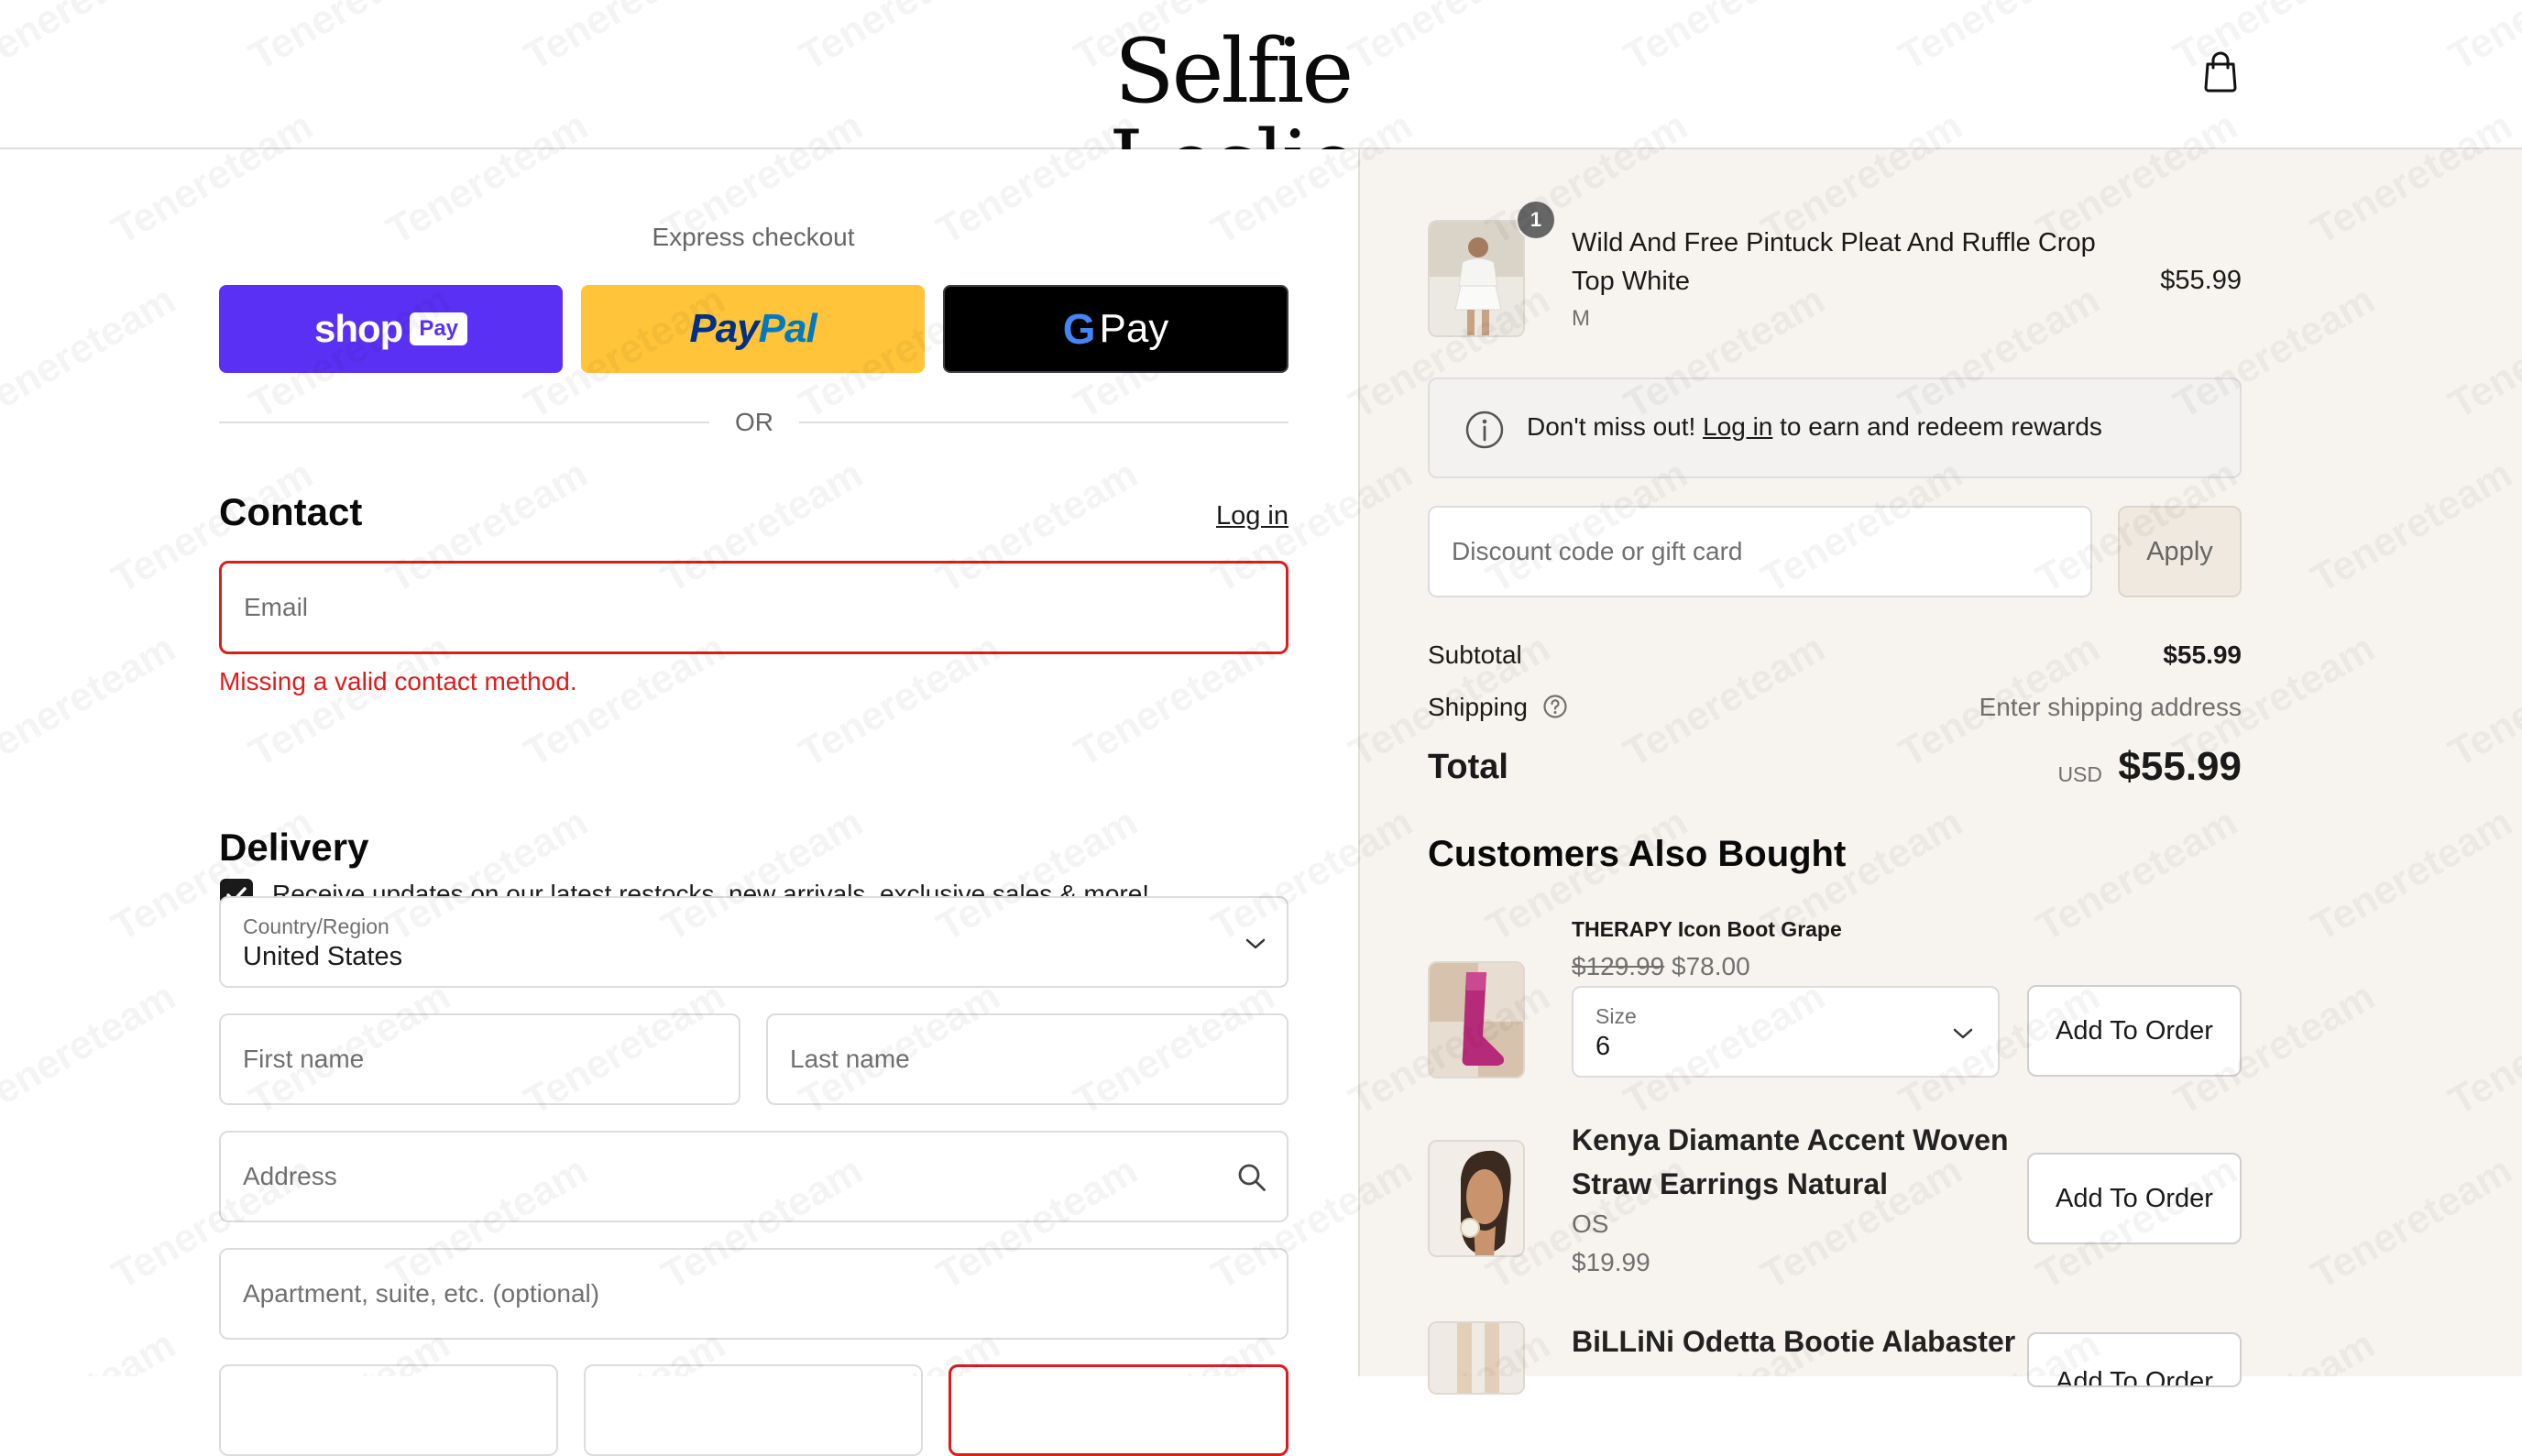 The image size is (2522, 1456). What do you see at coordinates (754, 422) in the screenshot?
I see `or-separator: OR` at bounding box center [754, 422].